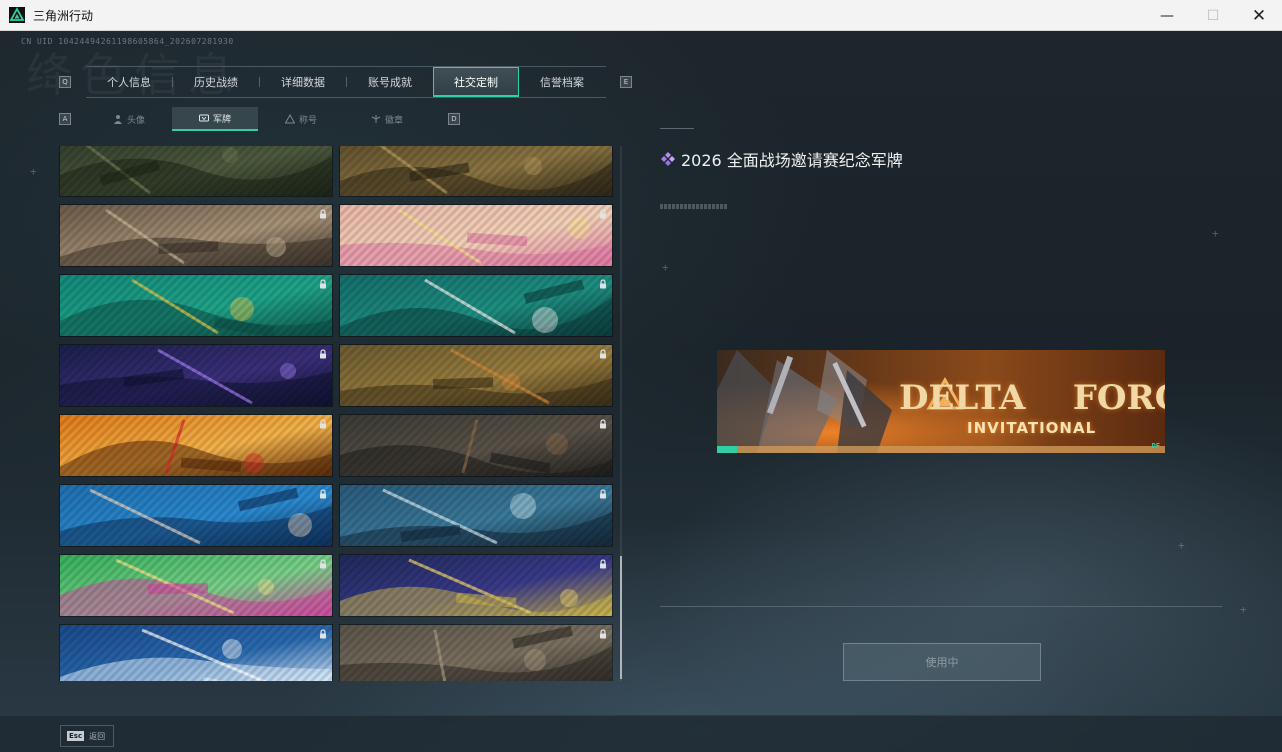 This screenshot has height=752, width=1282. What do you see at coordinates (376, 119) in the screenshot?
I see `emblem-icon` at bounding box center [376, 119].